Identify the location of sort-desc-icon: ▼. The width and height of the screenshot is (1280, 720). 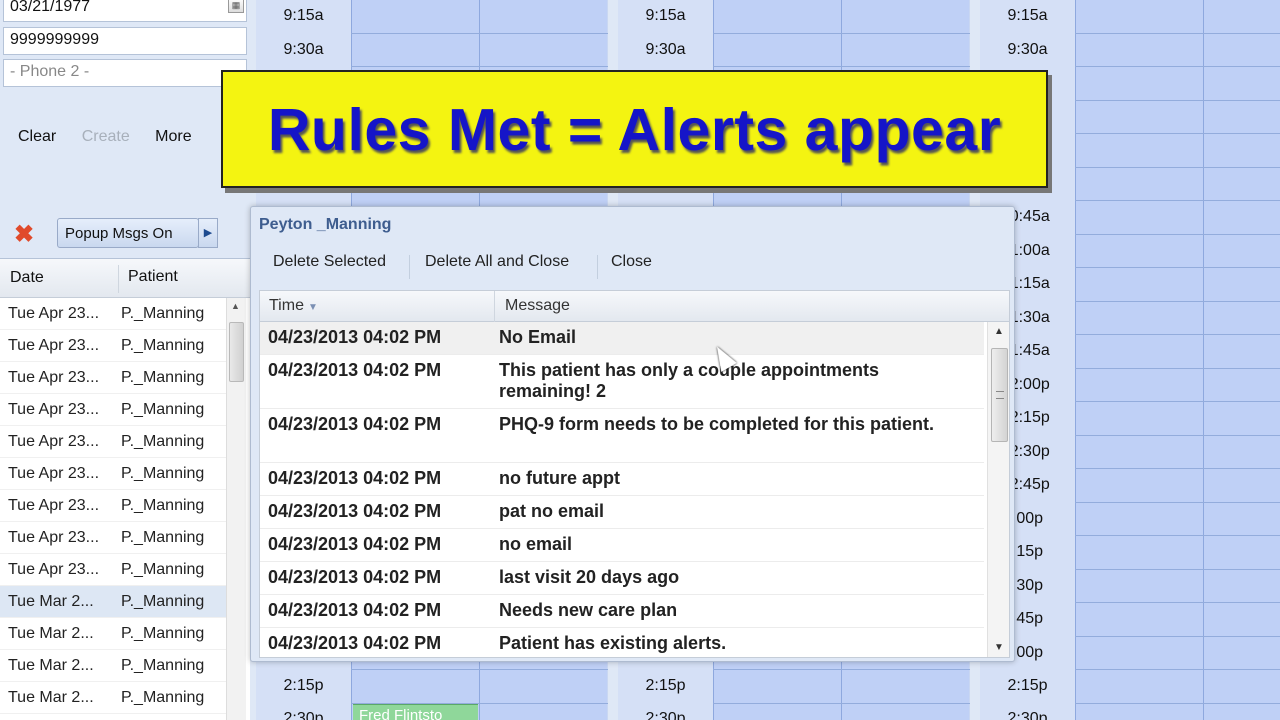
(312, 307).